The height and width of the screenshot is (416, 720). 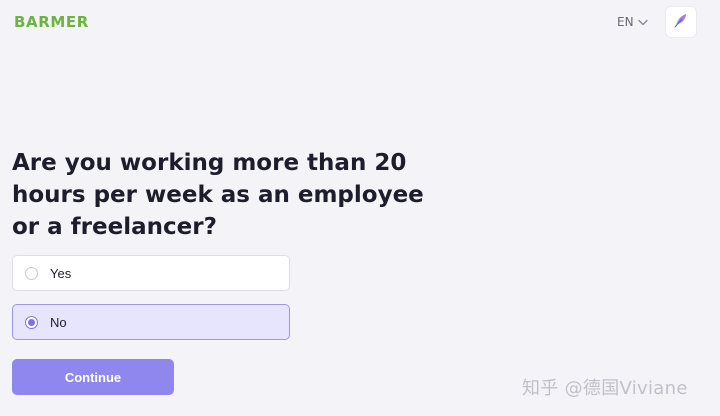 I want to click on feather-icon, so click(x=681, y=22).